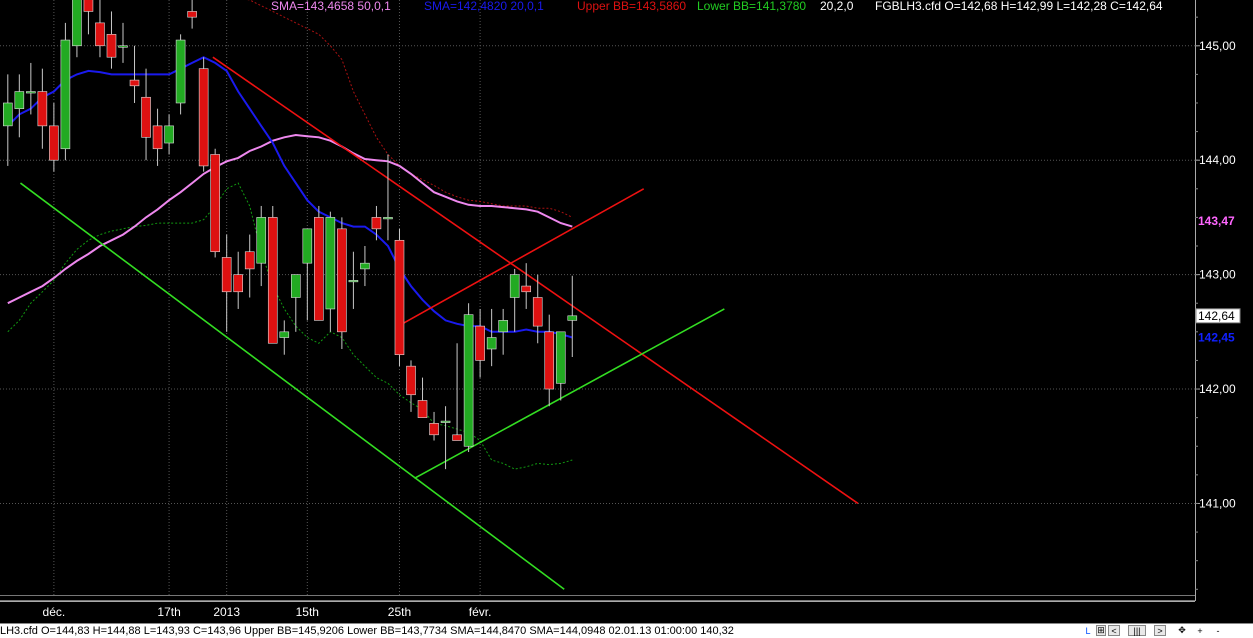 The height and width of the screenshot is (638, 1253). Describe the element at coordinates (1114, 630) in the screenshot. I see `scroll-left-button: <` at that location.